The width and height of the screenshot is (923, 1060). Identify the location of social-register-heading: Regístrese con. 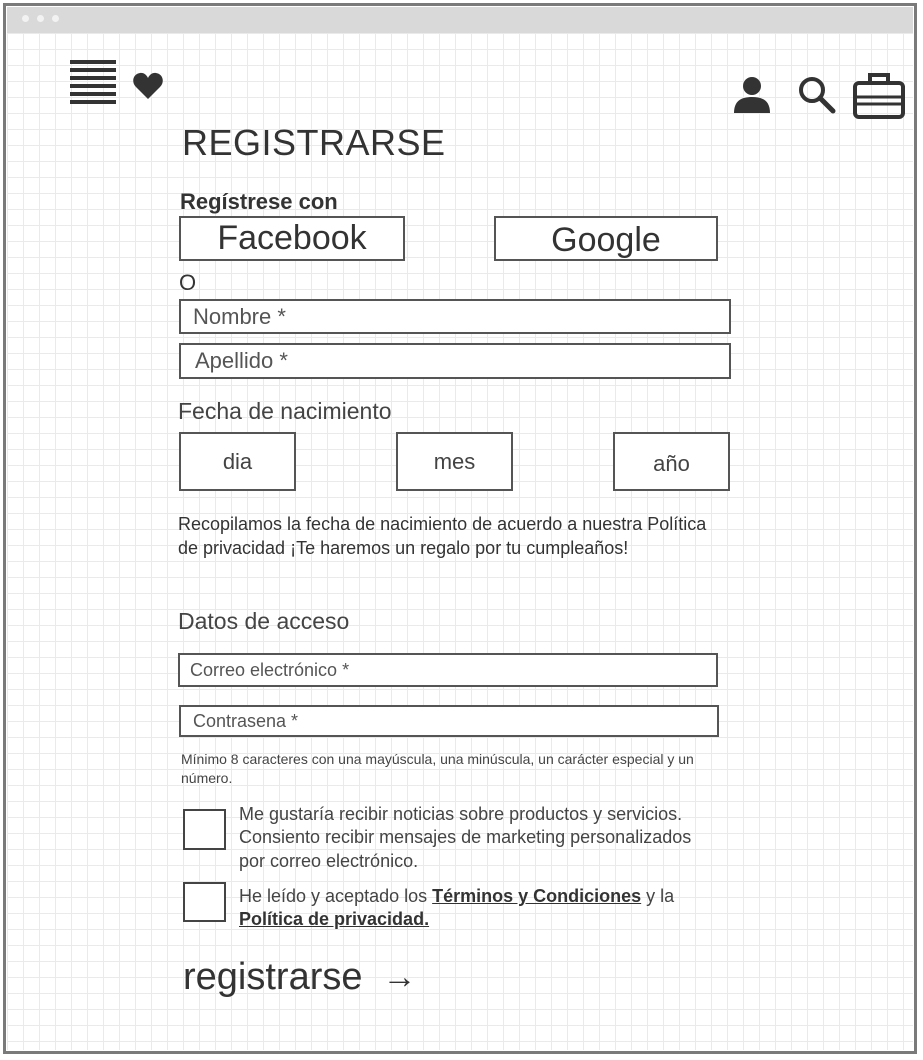
(259, 201).